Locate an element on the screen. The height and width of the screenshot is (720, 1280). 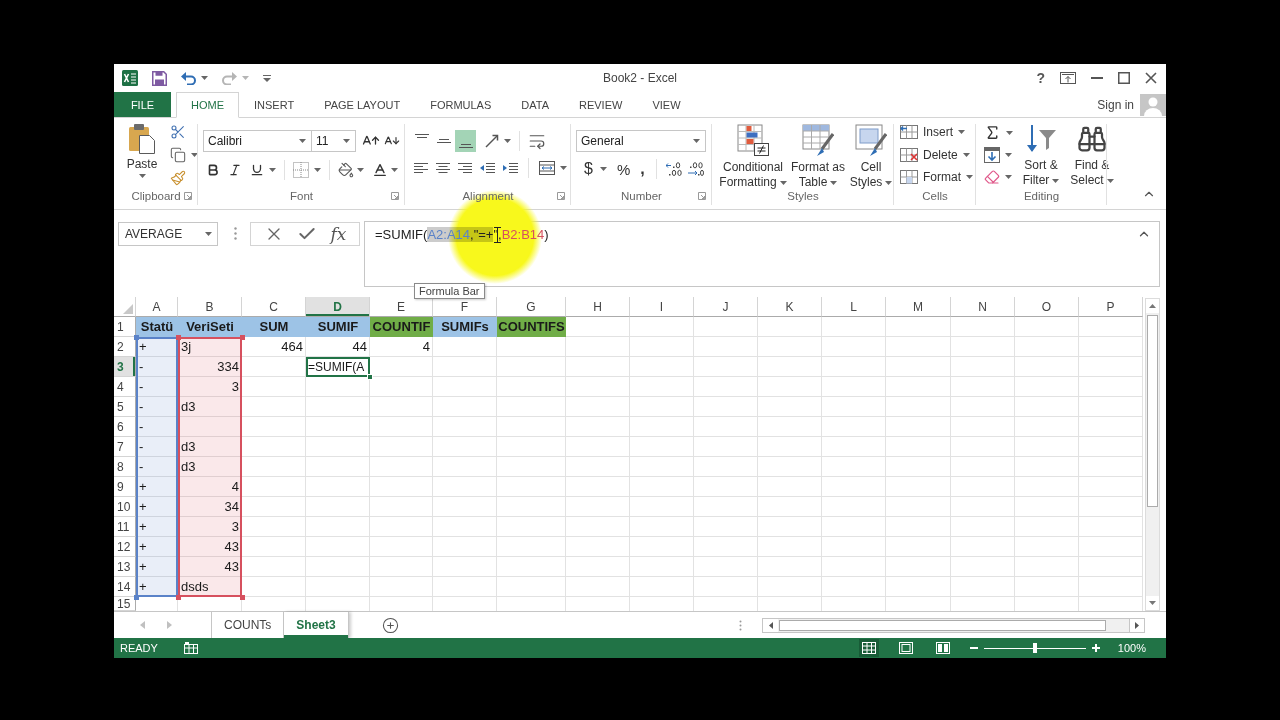
format-button: Format is located at coordinates (938, 177).